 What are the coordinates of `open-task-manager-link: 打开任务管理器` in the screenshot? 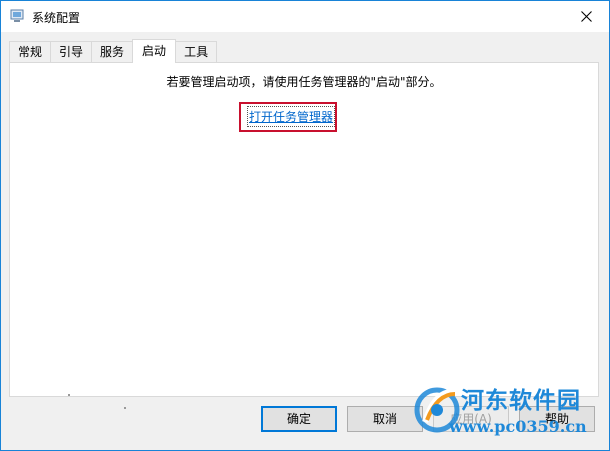 It's located at (291, 116).